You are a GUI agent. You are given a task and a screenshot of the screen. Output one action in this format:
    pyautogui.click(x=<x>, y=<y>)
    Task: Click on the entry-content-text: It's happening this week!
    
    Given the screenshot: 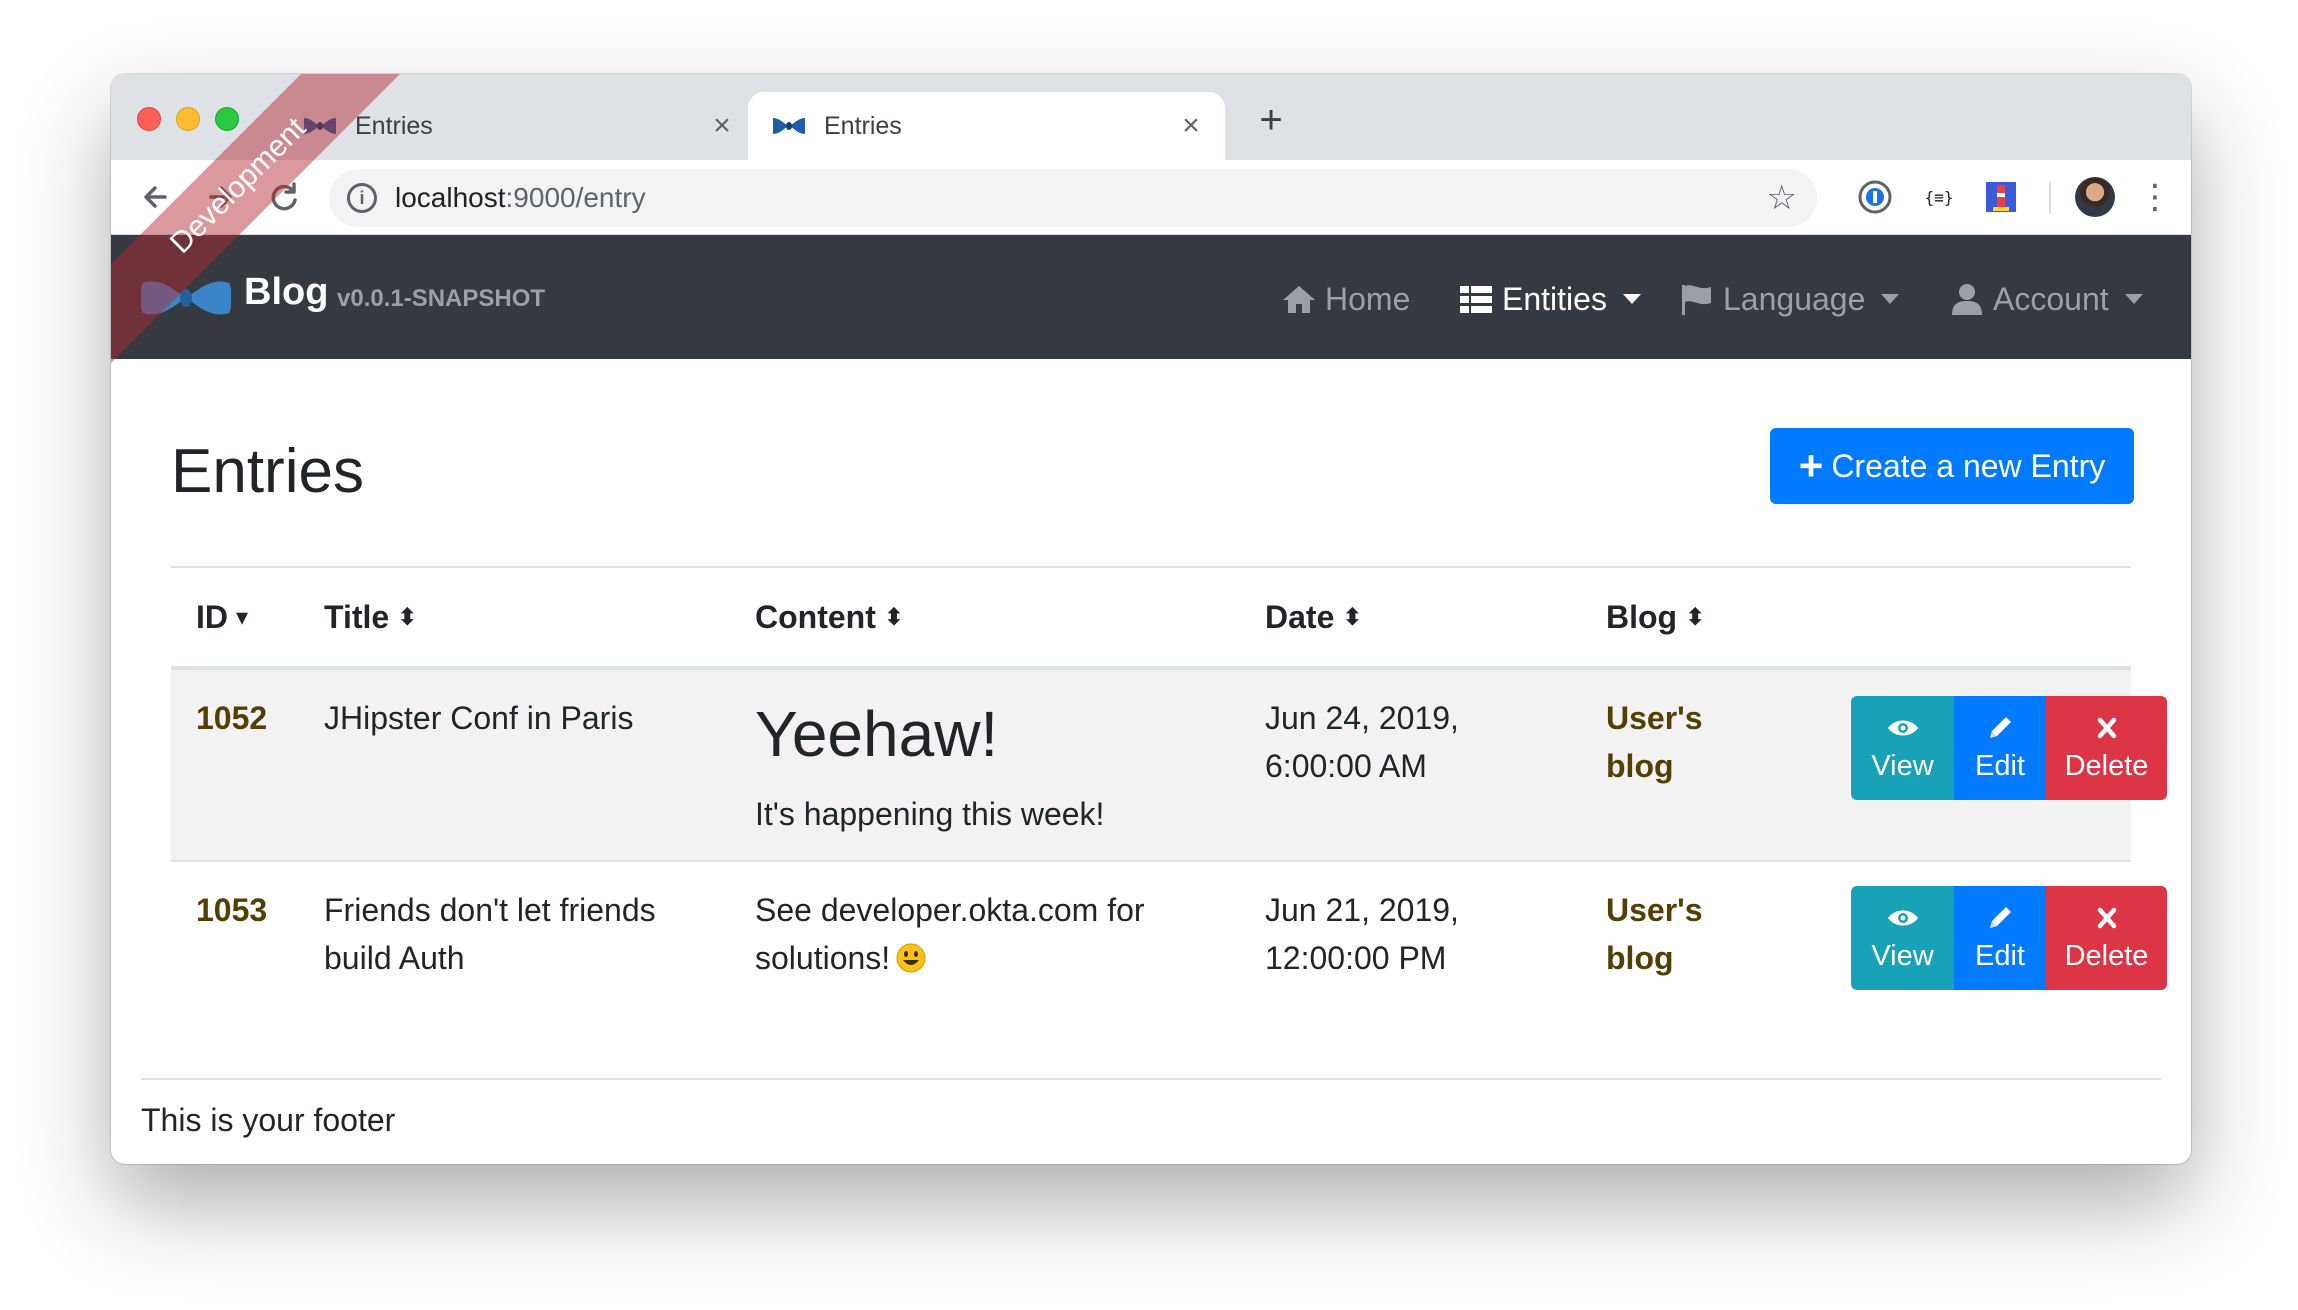 What is the action you would take?
    pyautogui.click(x=930, y=814)
    